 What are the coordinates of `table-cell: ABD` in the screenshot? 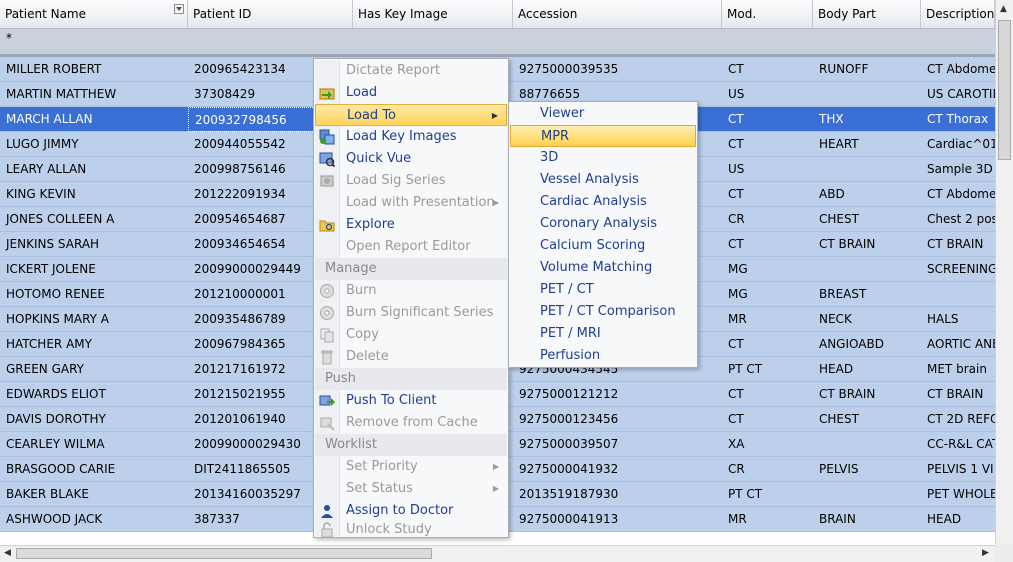 It's located at (832, 194).